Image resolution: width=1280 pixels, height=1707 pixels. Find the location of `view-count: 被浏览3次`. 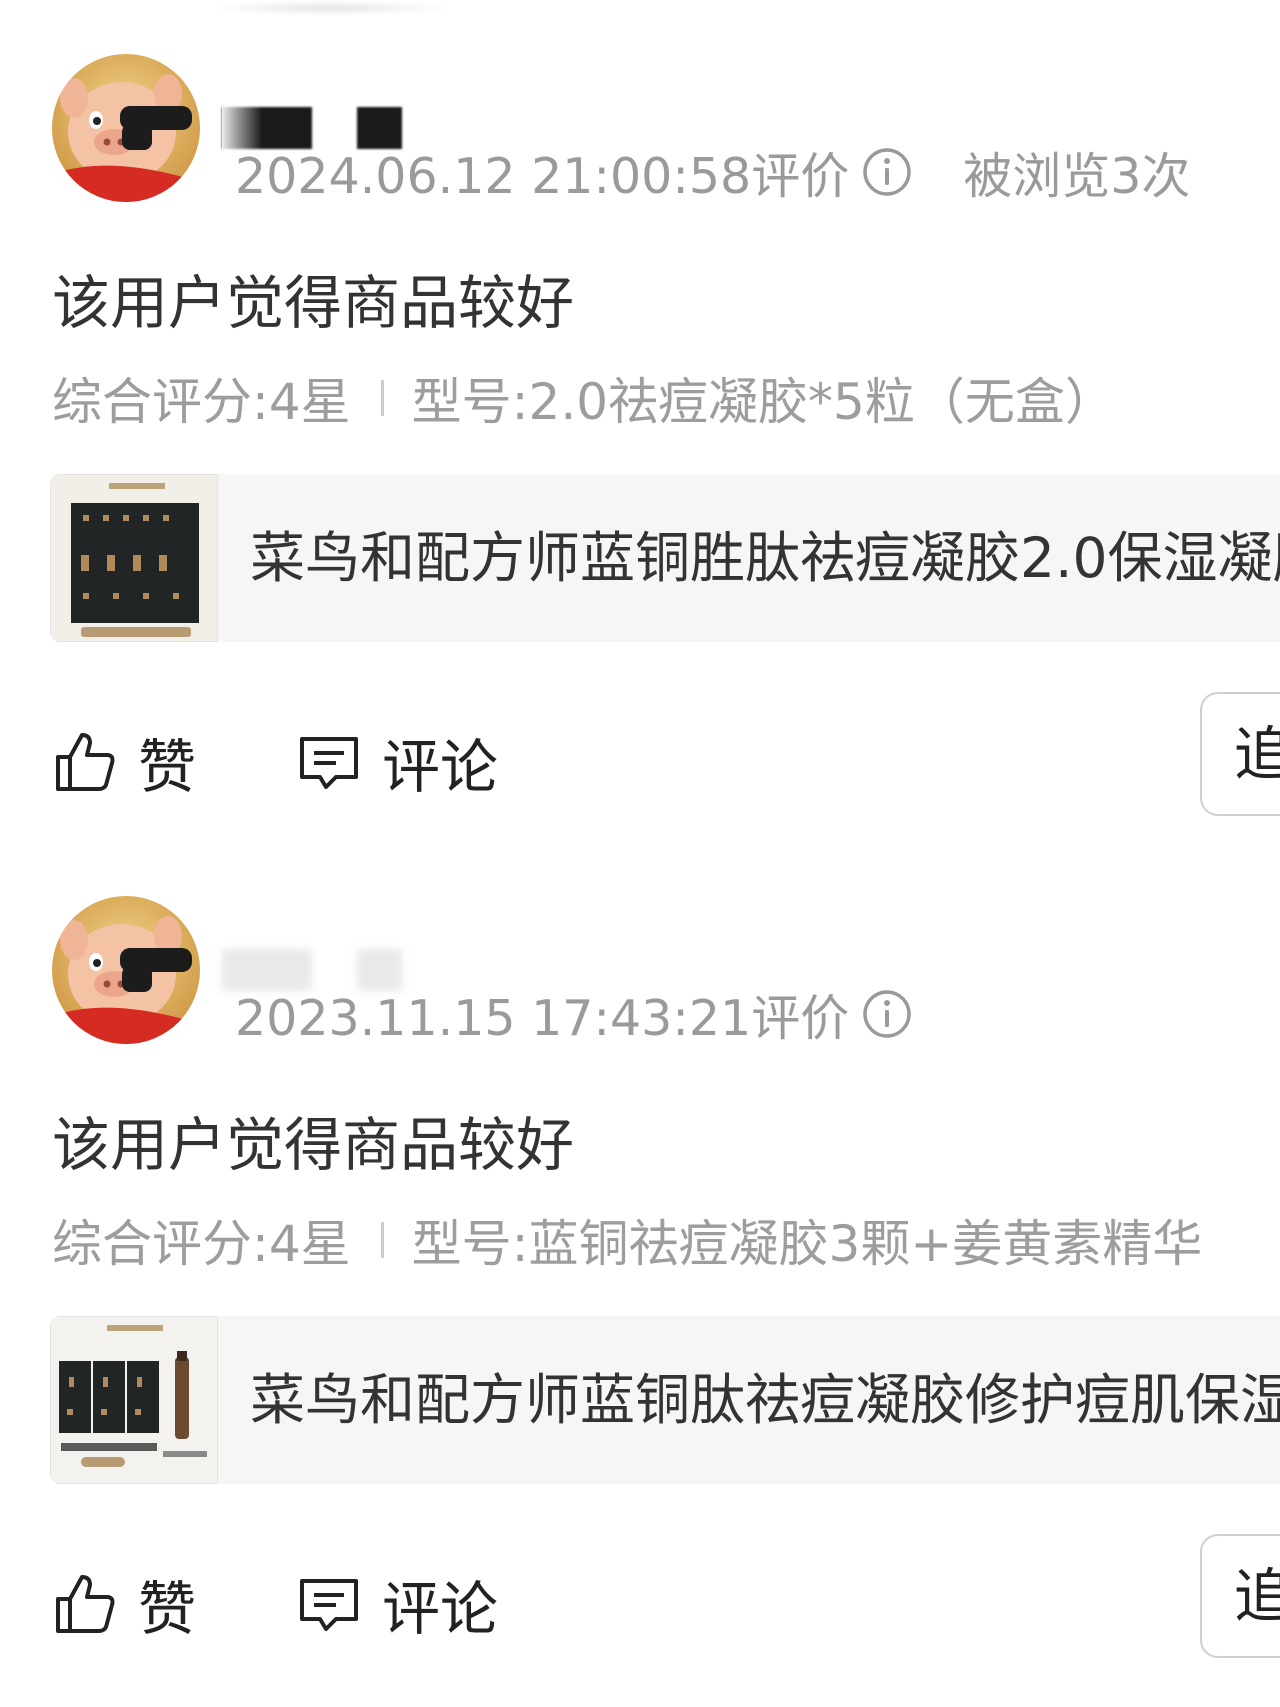

view-count: 被浏览3次 is located at coordinates (1077, 176).